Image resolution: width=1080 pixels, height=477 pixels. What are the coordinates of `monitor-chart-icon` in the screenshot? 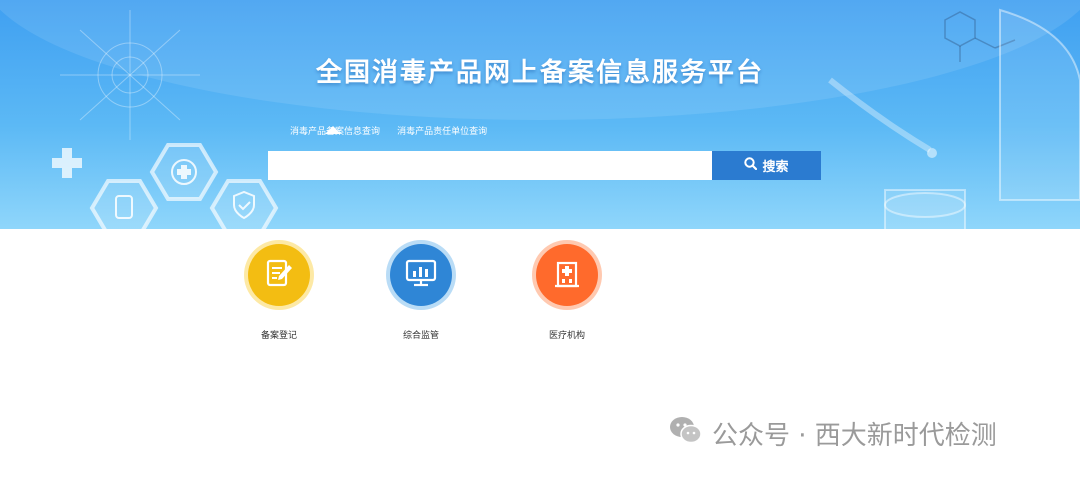 It's located at (421, 275).